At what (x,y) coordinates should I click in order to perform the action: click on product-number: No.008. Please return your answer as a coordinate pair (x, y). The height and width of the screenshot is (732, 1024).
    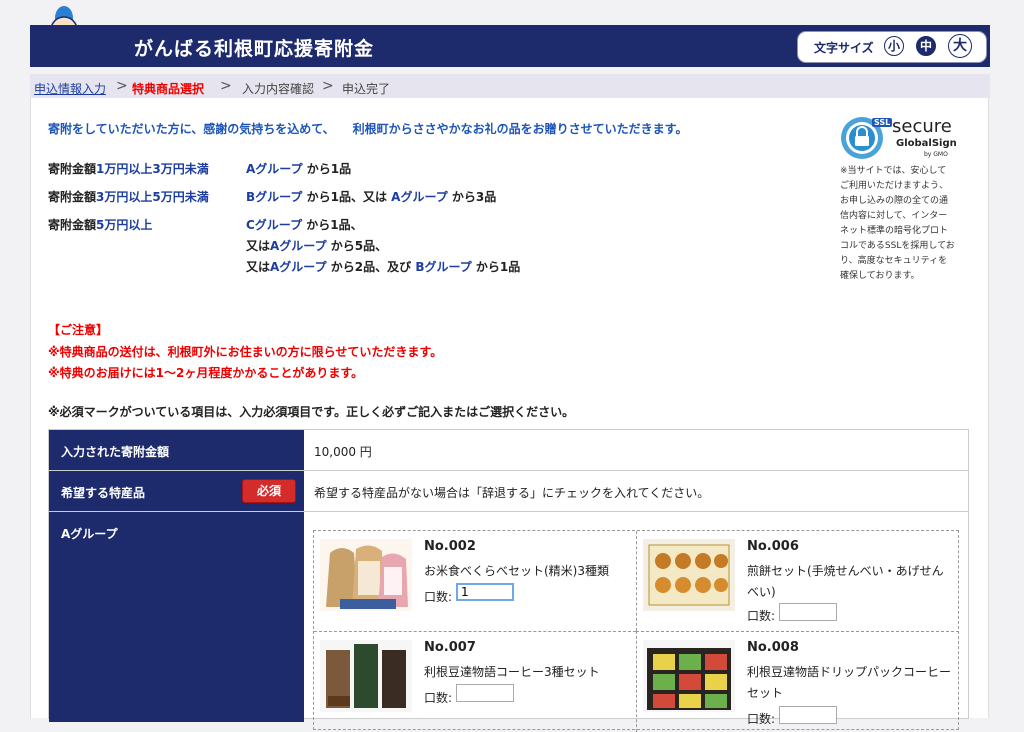
    Looking at the image, I should click on (773, 647).